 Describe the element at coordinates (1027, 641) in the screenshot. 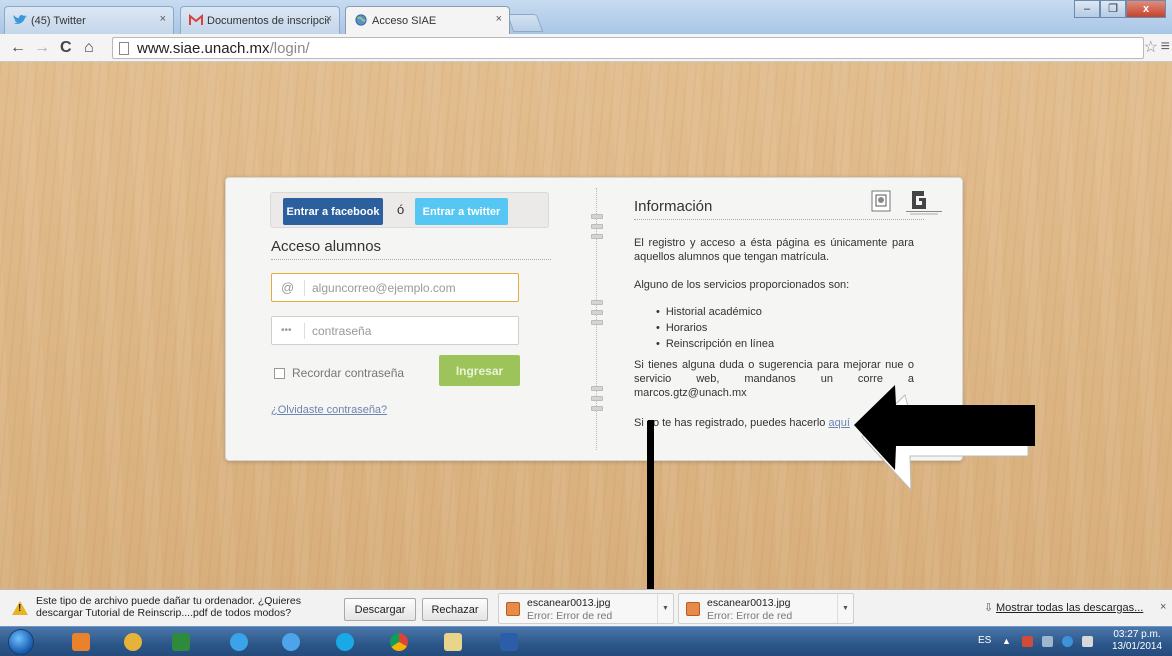

I see `action-center-icon` at that location.